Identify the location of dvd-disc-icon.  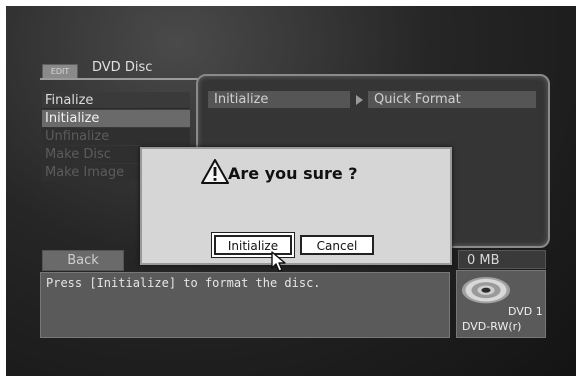
(486, 290).